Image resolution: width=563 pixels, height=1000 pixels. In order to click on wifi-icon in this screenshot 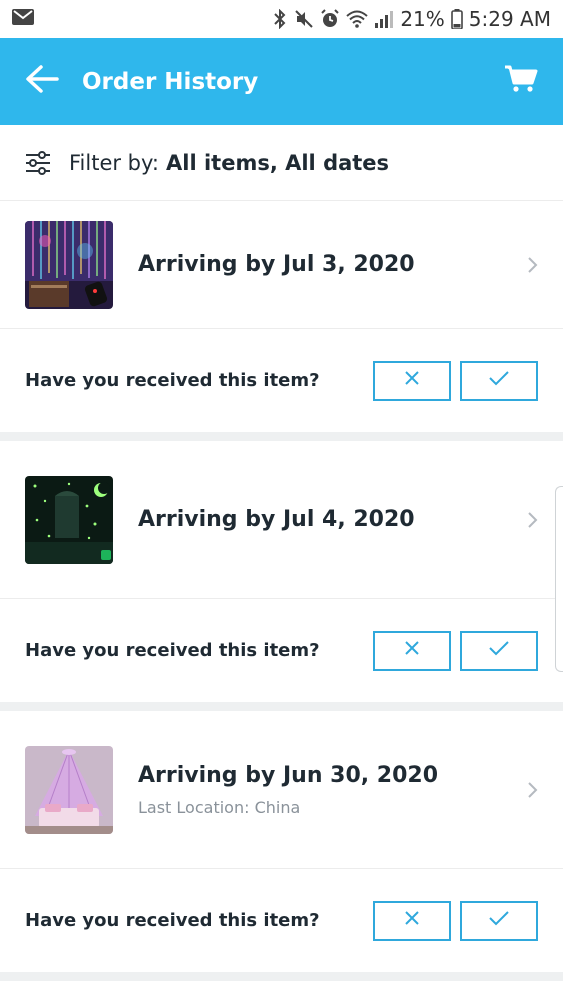, I will do `click(357, 19)`.